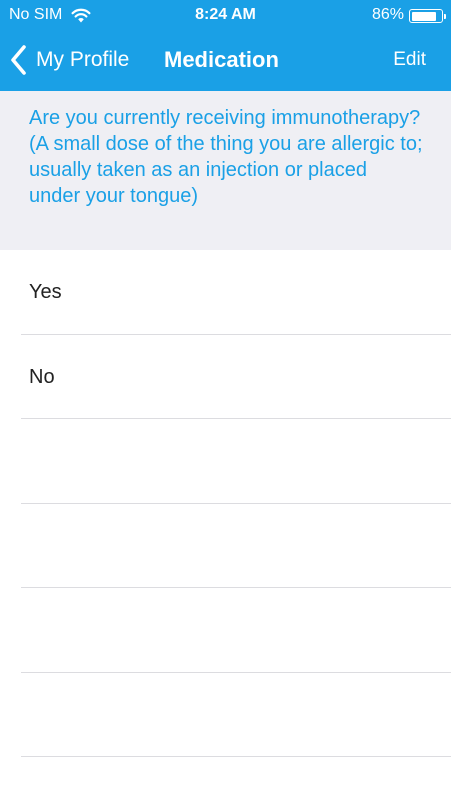 The width and height of the screenshot is (451, 800). What do you see at coordinates (42, 376) in the screenshot?
I see `option-label: No` at bounding box center [42, 376].